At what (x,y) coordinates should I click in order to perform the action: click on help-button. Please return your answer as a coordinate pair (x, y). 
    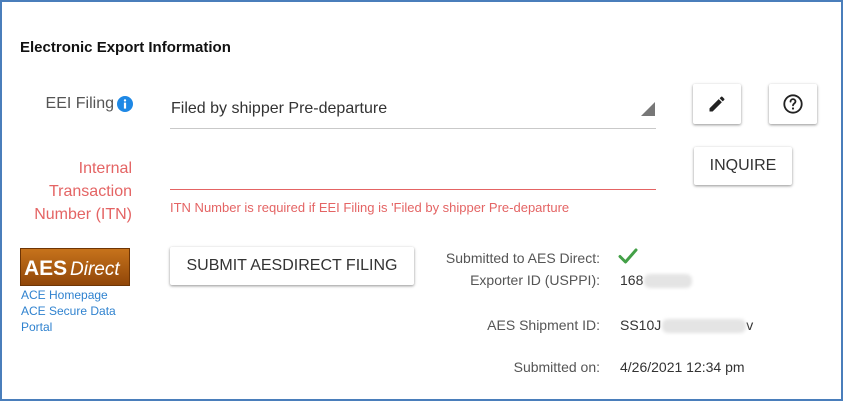
    Looking at the image, I should click on (793, 104).